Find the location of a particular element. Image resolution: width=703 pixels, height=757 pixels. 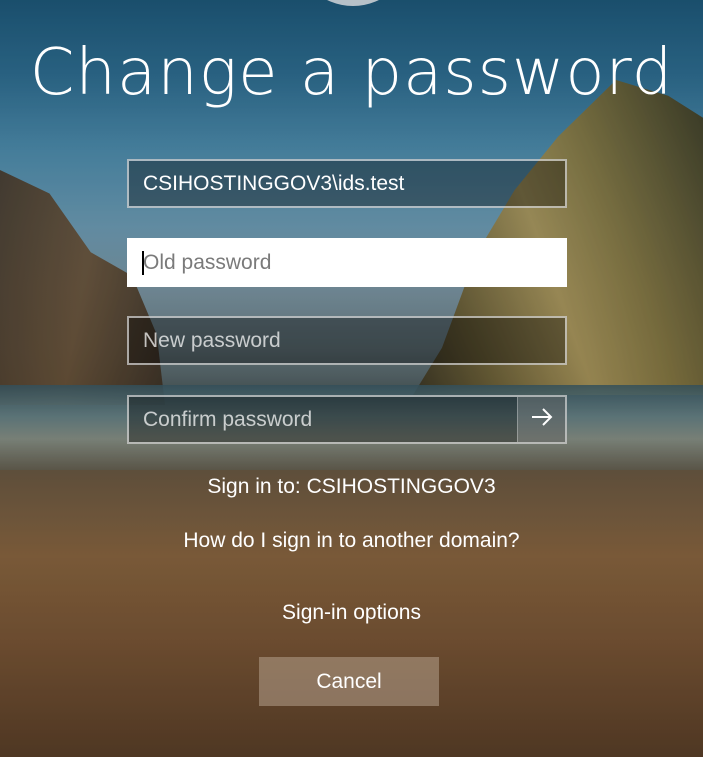

old-password-input: Old password is located at coordinates (347, 262).